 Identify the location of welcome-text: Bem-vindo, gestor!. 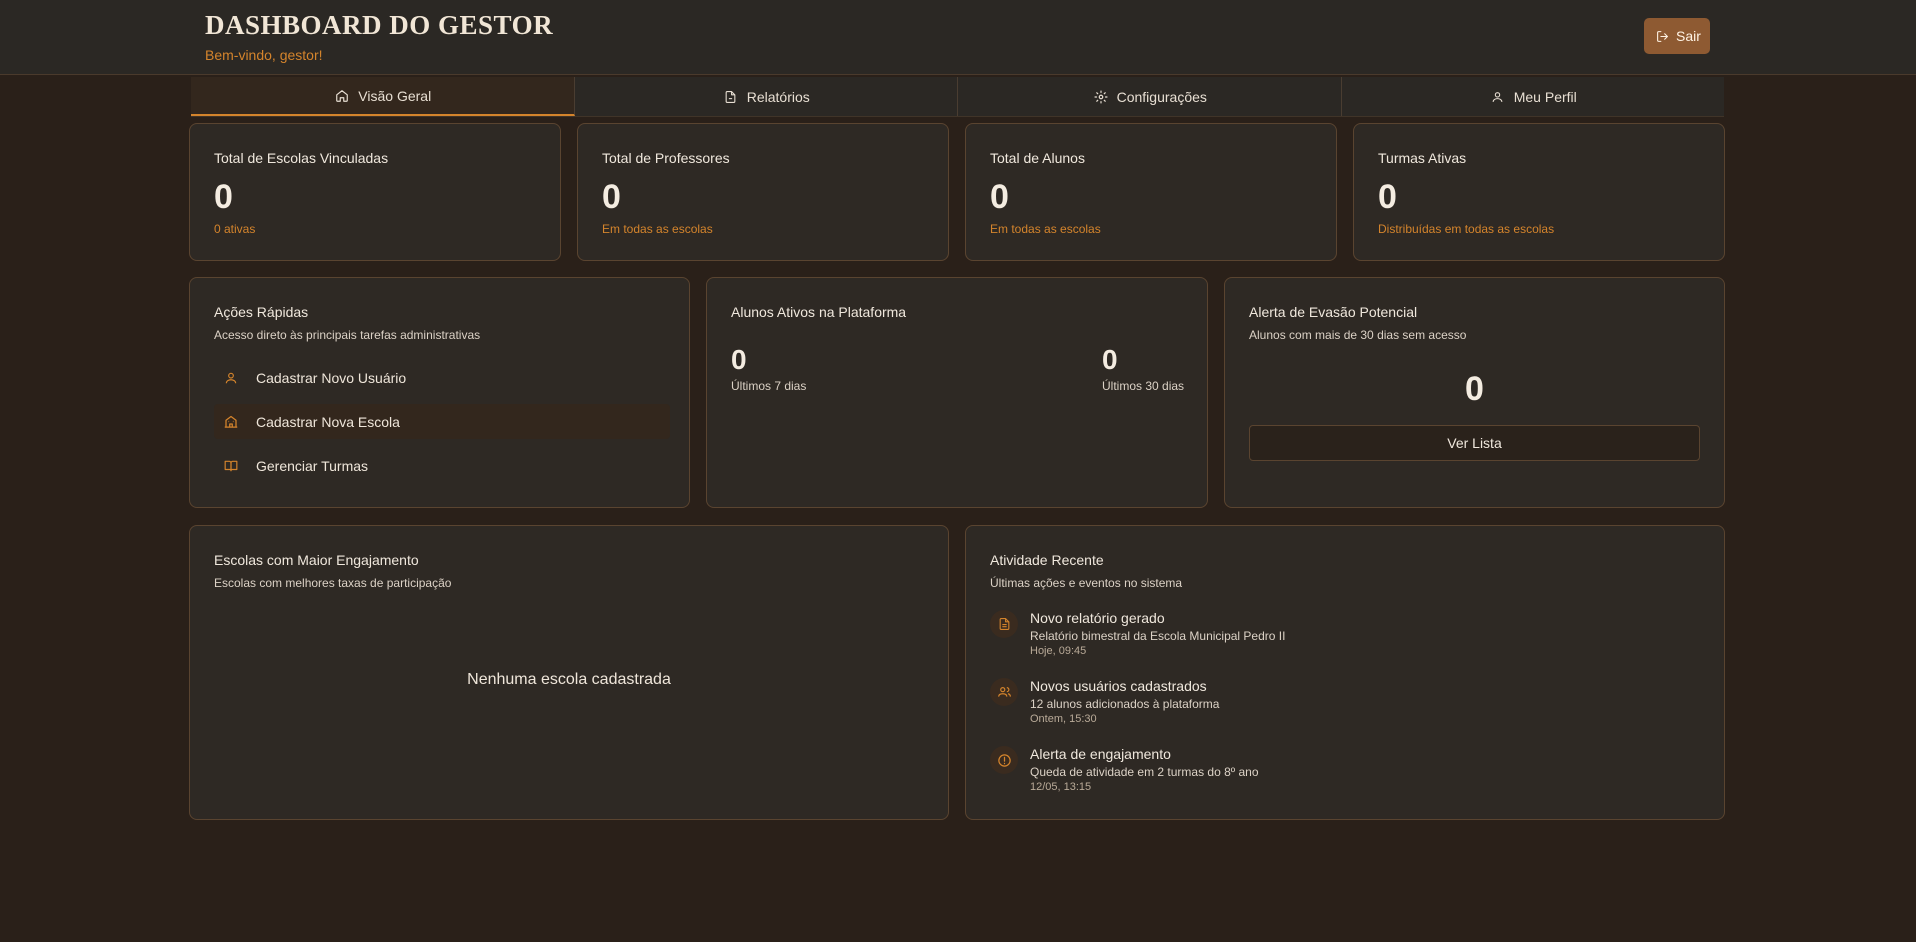
(264, 55).